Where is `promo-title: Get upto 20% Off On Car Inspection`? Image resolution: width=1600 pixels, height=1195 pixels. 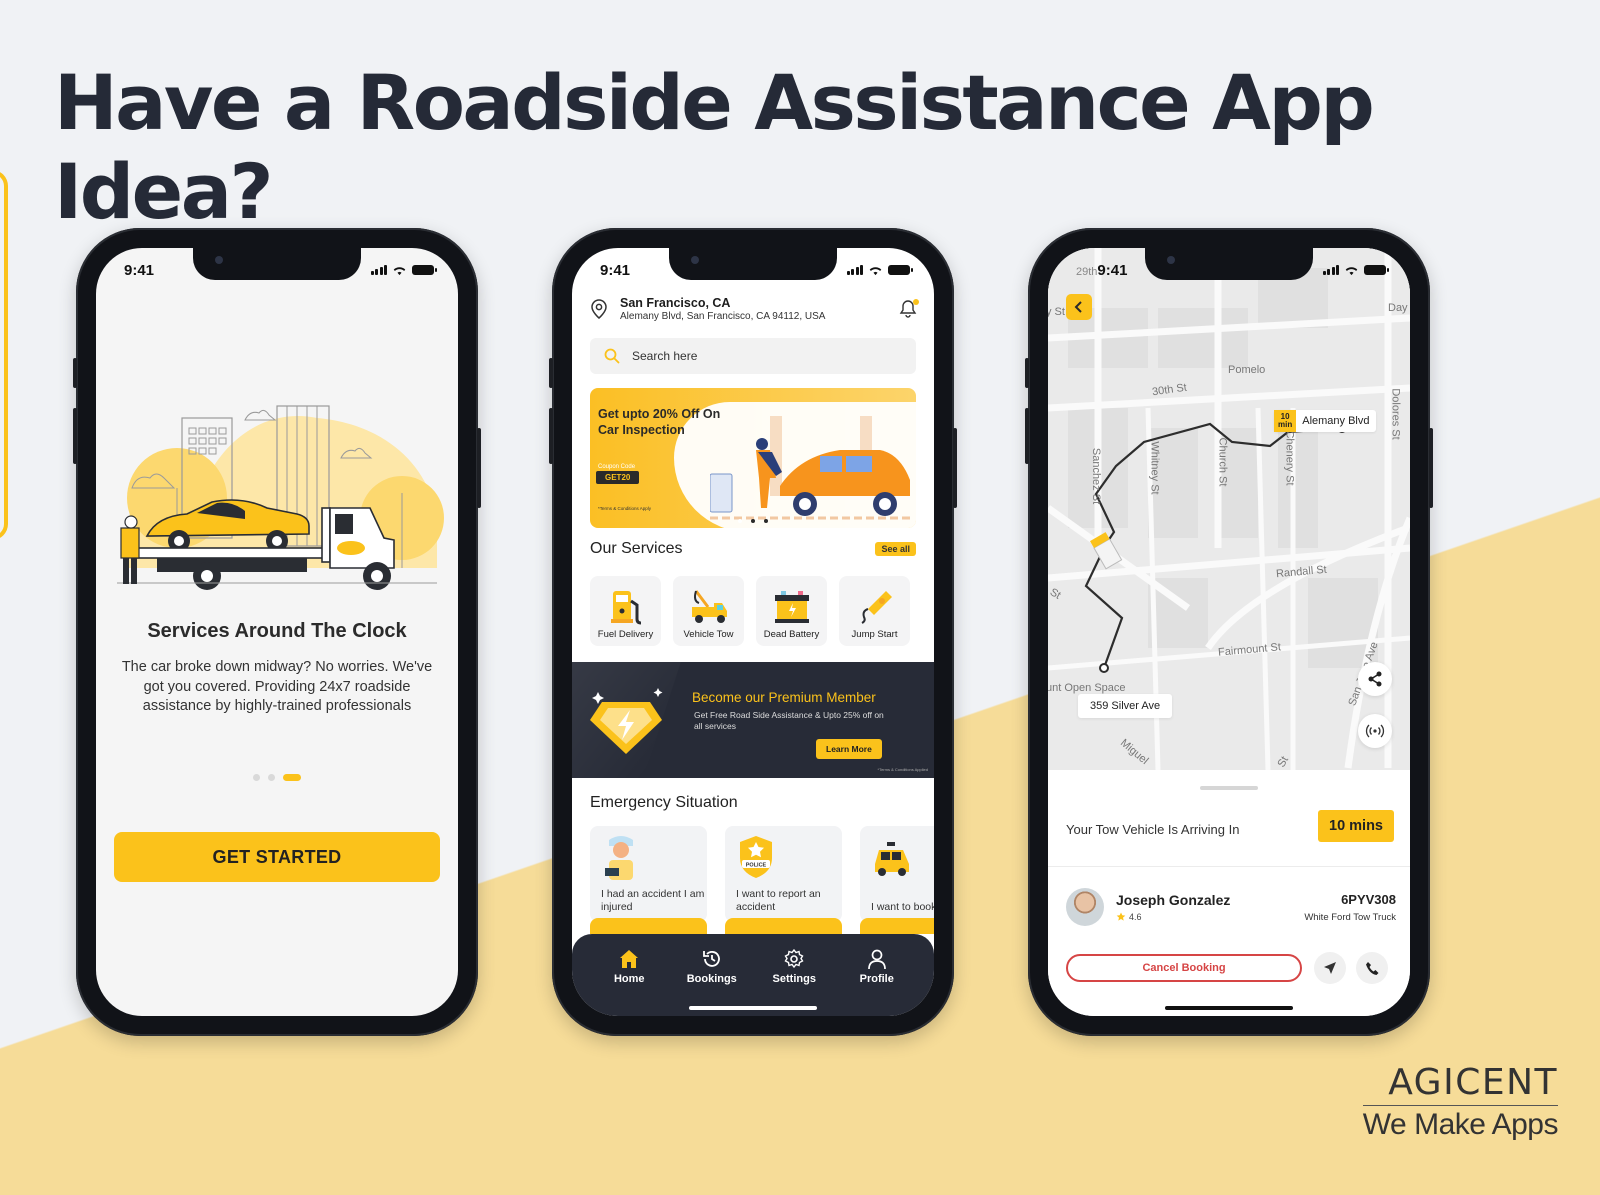
promo-title: Get upto 20% Off On Car Inspection is located at coordinates (659, 422).